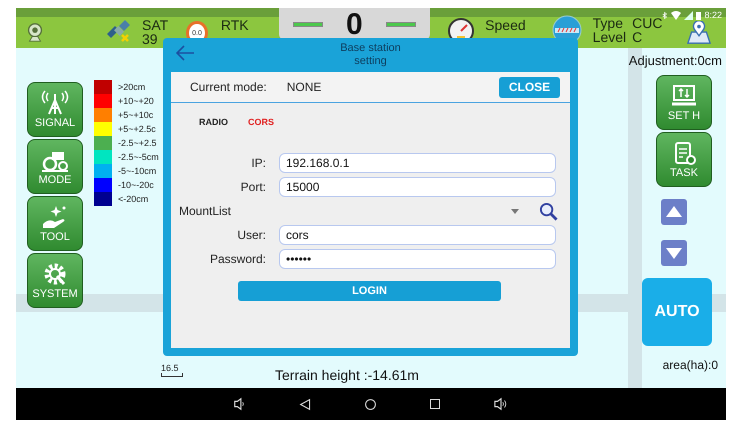 This screenshot has width=734, height=425. I want to click on back-arrow-icon, so click(185, 53).